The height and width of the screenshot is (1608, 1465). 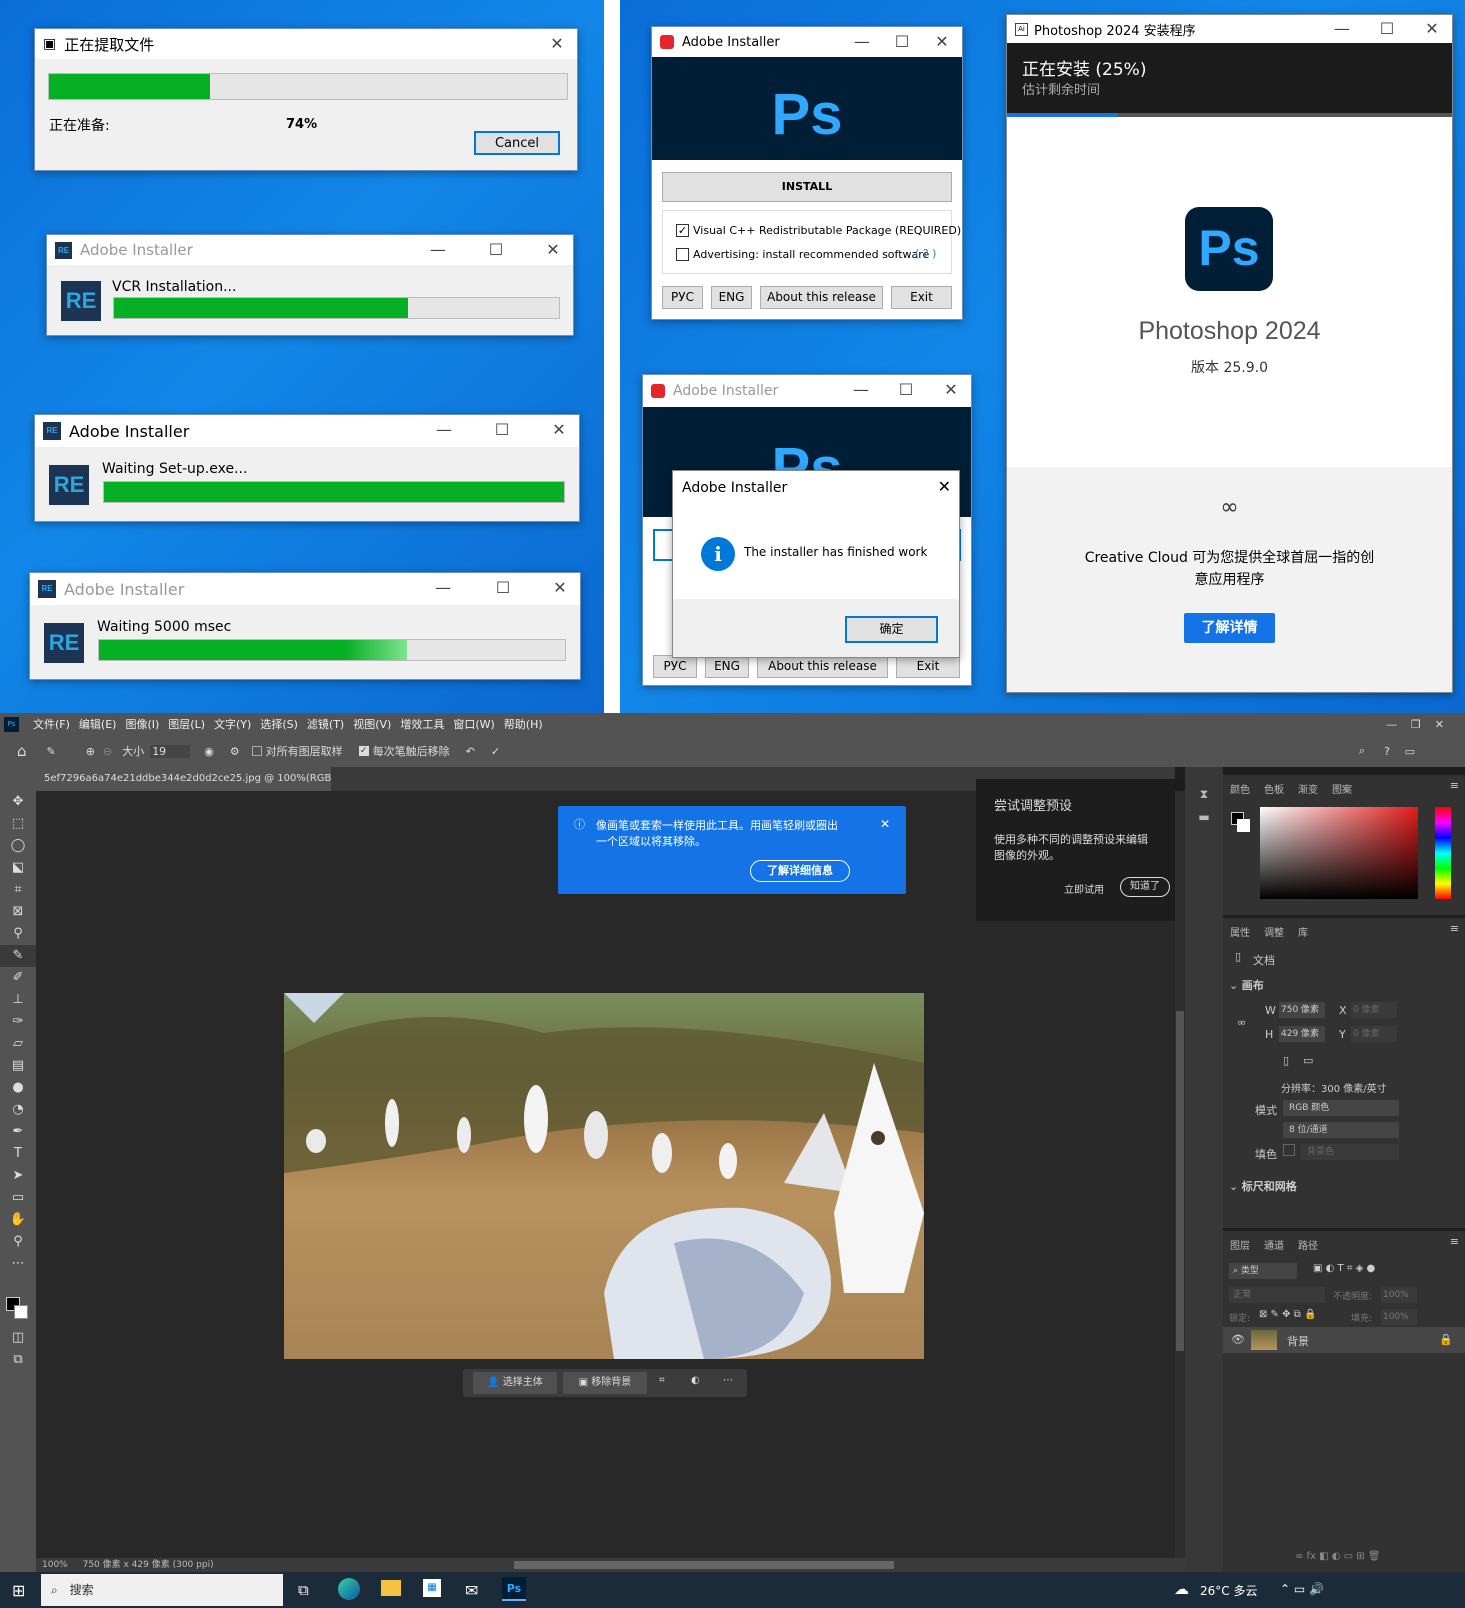 I want to click on bg-color-swatch, so click(x=1243, y=825).